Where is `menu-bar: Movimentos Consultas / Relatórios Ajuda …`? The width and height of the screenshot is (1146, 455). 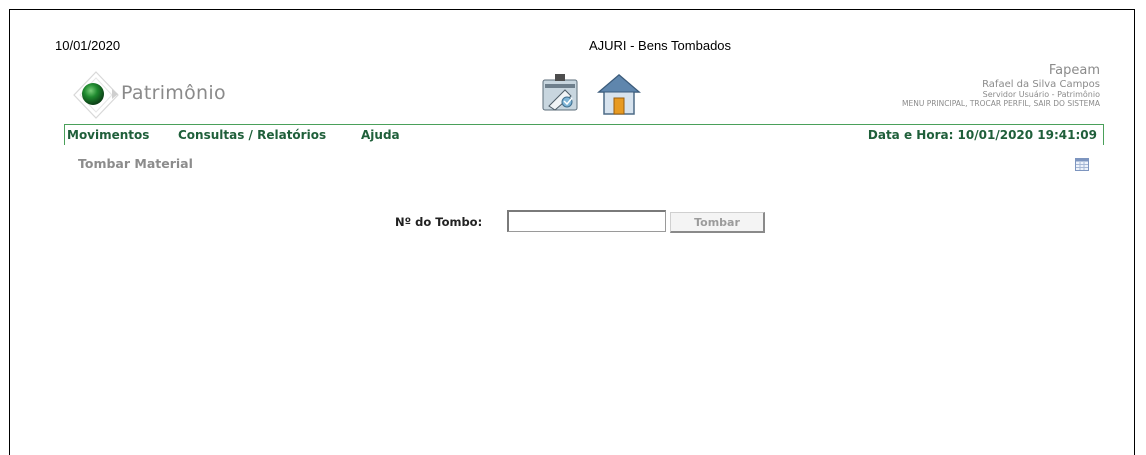 menu-bar: Movimentos Consultas / Relatórios Ajuda … is located at coordinates (584, 134).